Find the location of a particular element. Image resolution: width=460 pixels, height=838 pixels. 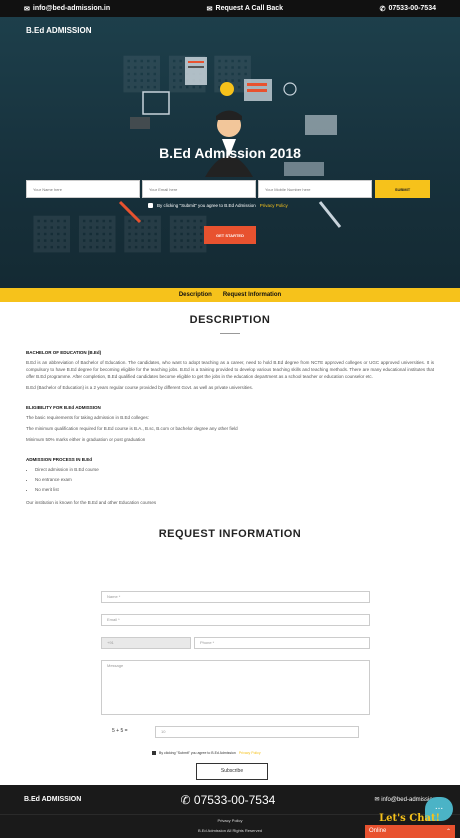

hero-title: B.Ed Admission 2018 is located at coordinates (230, 153).